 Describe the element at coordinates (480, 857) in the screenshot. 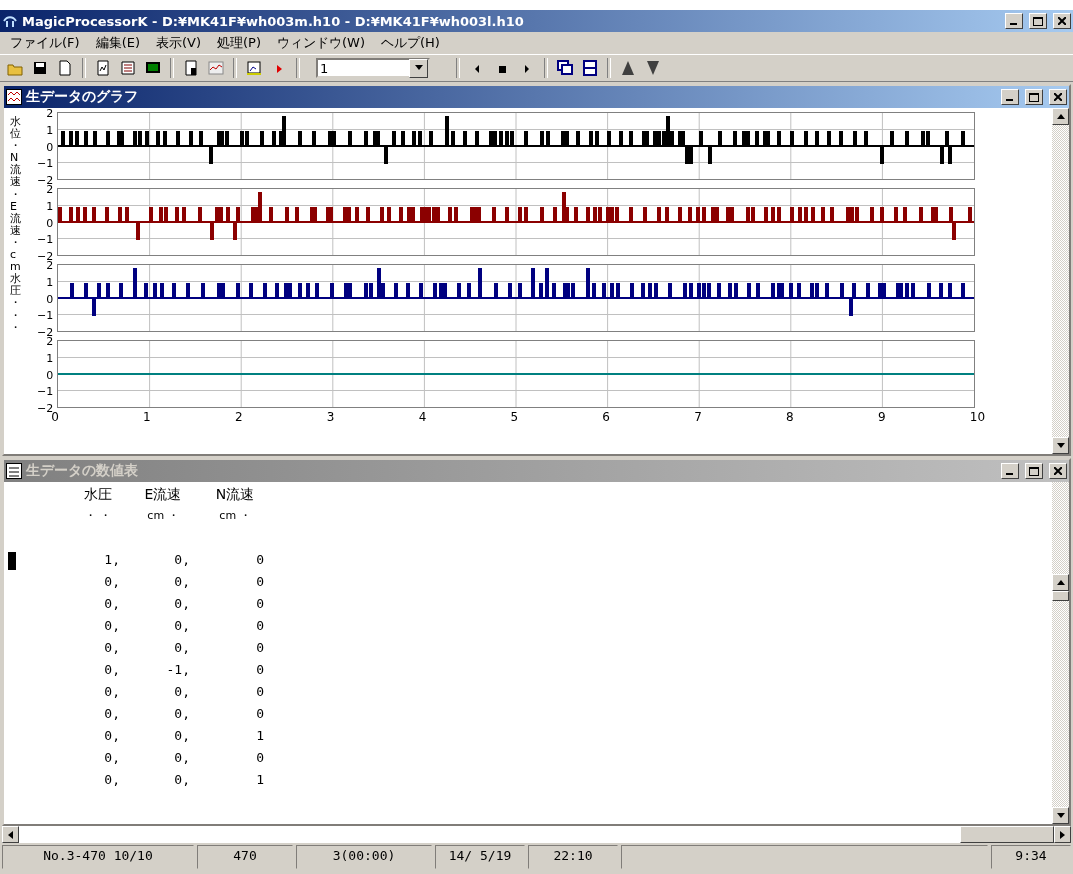

I see `status-pane: 14/ 5/19` at that location.